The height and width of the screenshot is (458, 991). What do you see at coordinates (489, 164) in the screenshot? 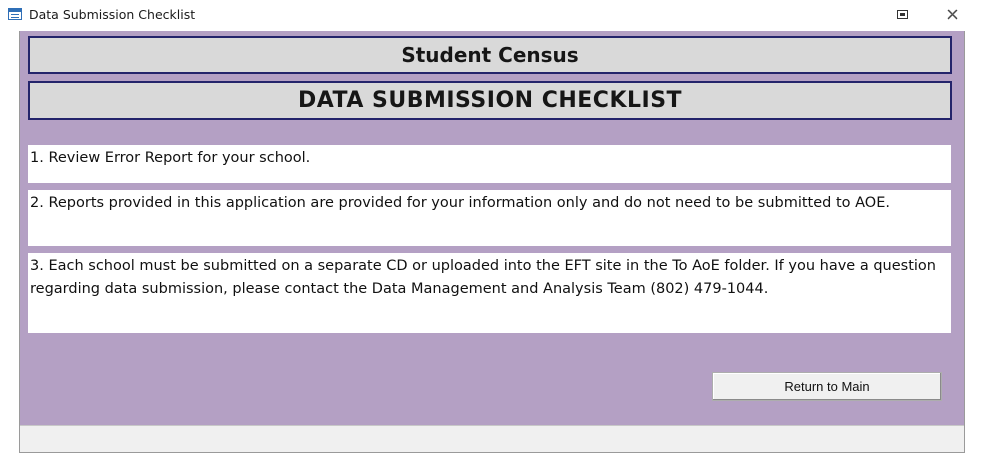
I see `checklist-item-1: 1. Review Error Report for your school.` at bounding box center [489, 164].